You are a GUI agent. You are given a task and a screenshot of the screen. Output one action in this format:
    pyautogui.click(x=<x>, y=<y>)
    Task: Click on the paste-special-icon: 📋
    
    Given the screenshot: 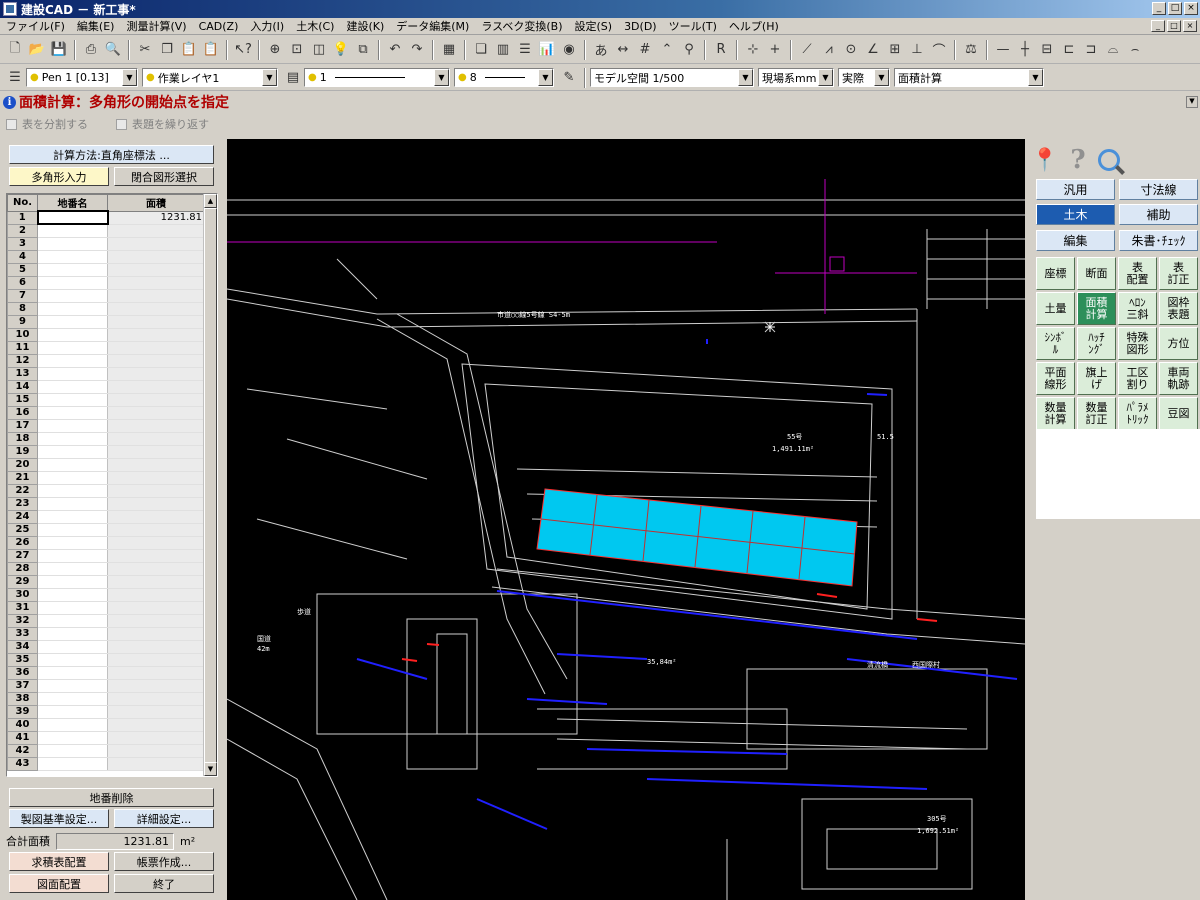 What is the action you would take?
    pyautogui.click(x=211, y=50)
    